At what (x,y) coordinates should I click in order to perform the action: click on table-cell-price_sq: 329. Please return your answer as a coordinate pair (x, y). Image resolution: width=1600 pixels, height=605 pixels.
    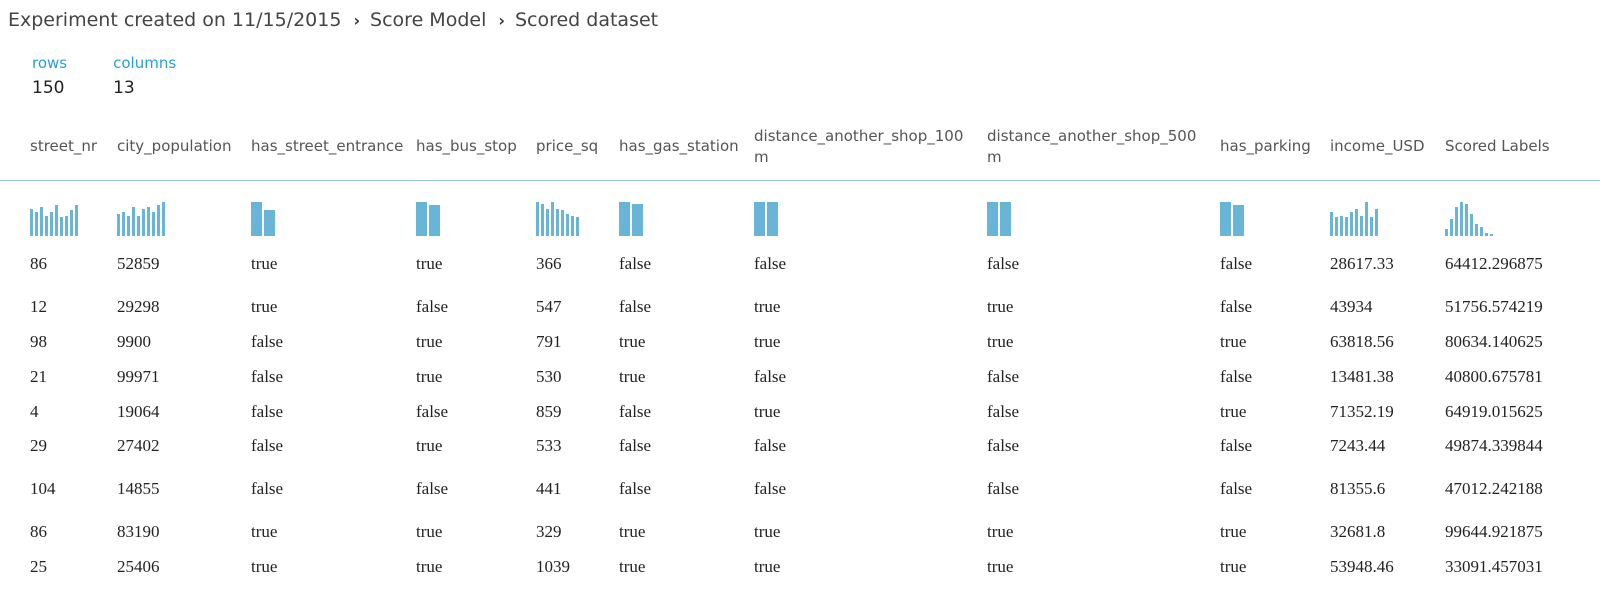
    Looking at the image, I should click on (549, 531).